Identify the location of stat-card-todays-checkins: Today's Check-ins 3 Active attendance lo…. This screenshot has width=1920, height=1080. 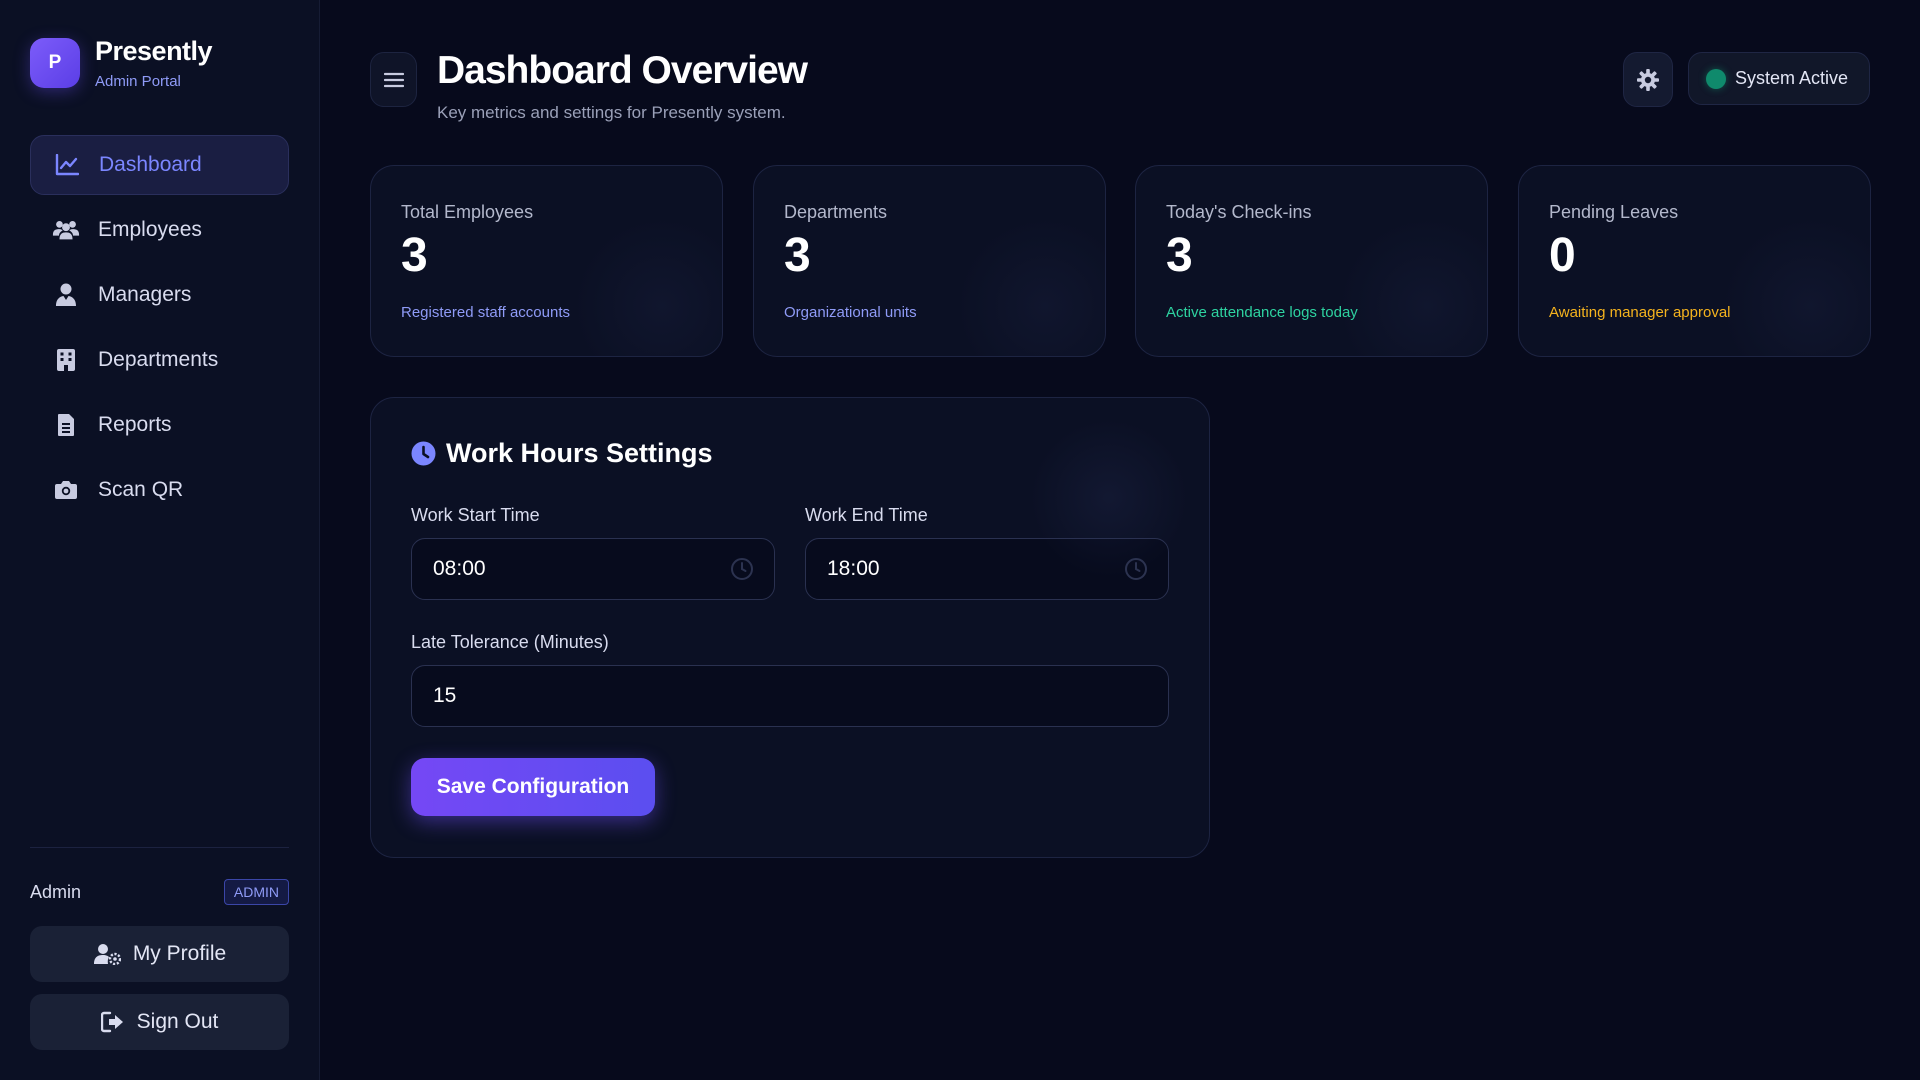
(1311, 261).